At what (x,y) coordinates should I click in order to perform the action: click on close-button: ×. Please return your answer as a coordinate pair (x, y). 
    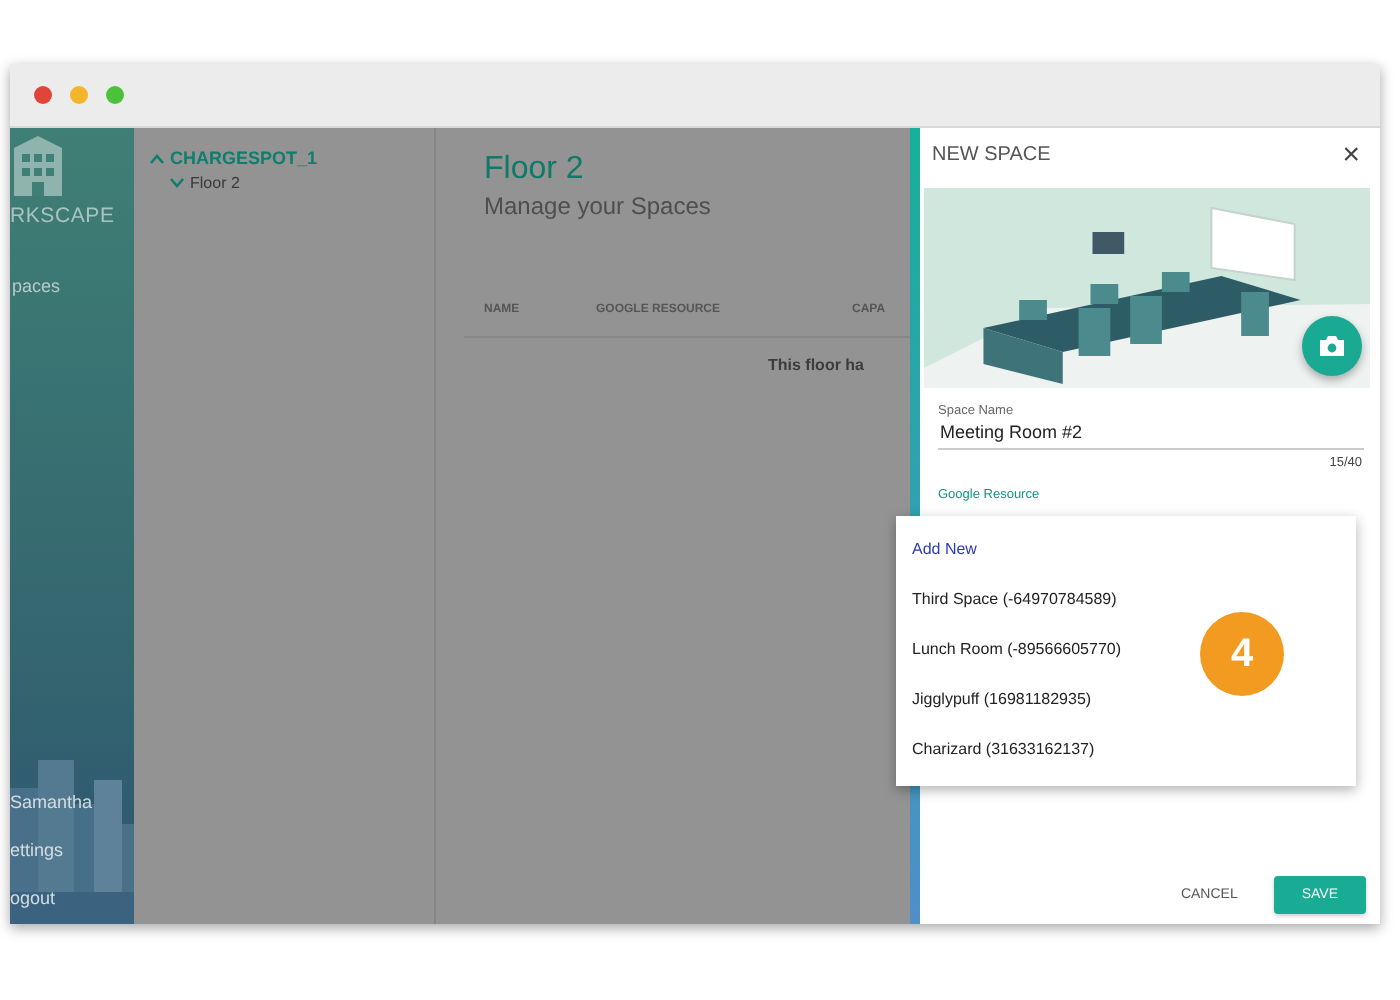
    Looking at the image, I should click on (1351, 155).